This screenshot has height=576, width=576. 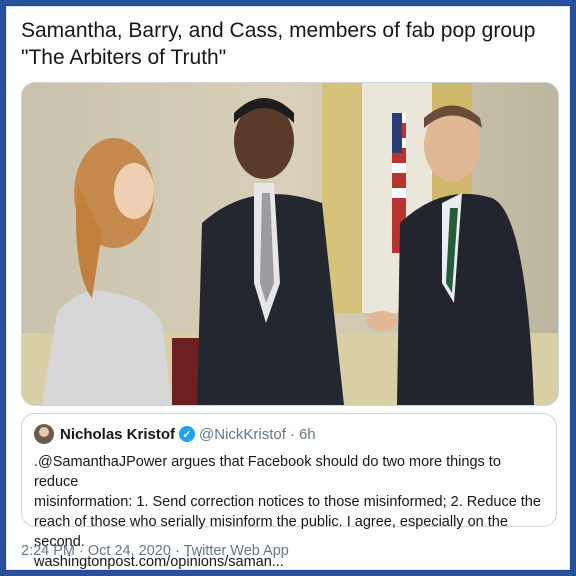 What do you see at coordinates (155, 551) in the screenshot?
I see `tweet-metadata: 2:24 PM · Oct 24, 2020 · Twitter Web App` at bounding box center [155, 551].